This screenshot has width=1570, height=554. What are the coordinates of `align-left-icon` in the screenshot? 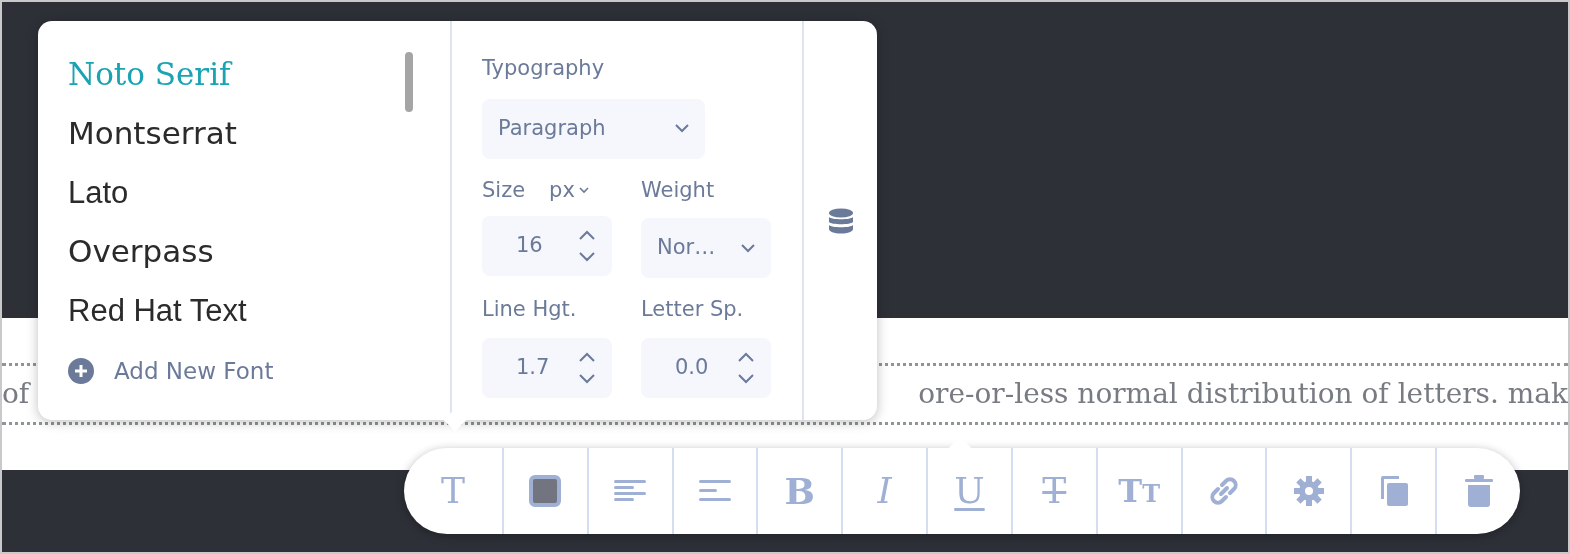 It's located at (630, 491).